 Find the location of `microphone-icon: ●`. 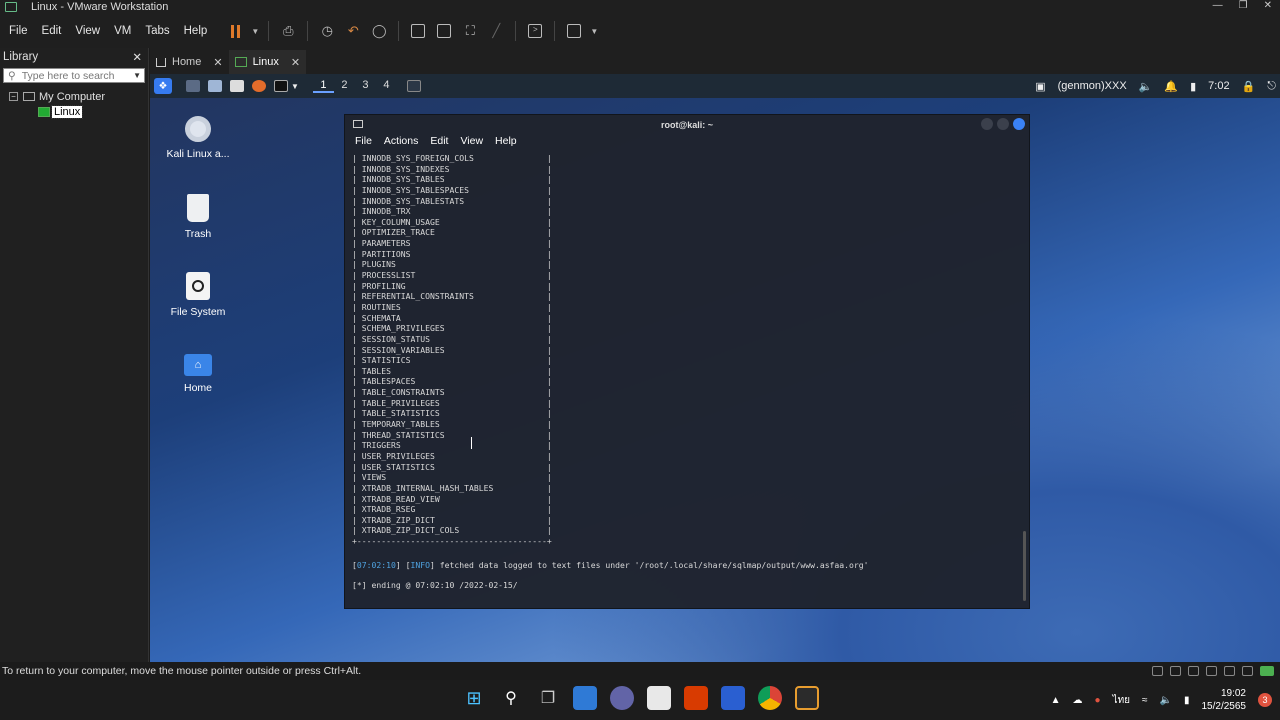

microphone-icon: ● is located at coordinates (1098, 700).